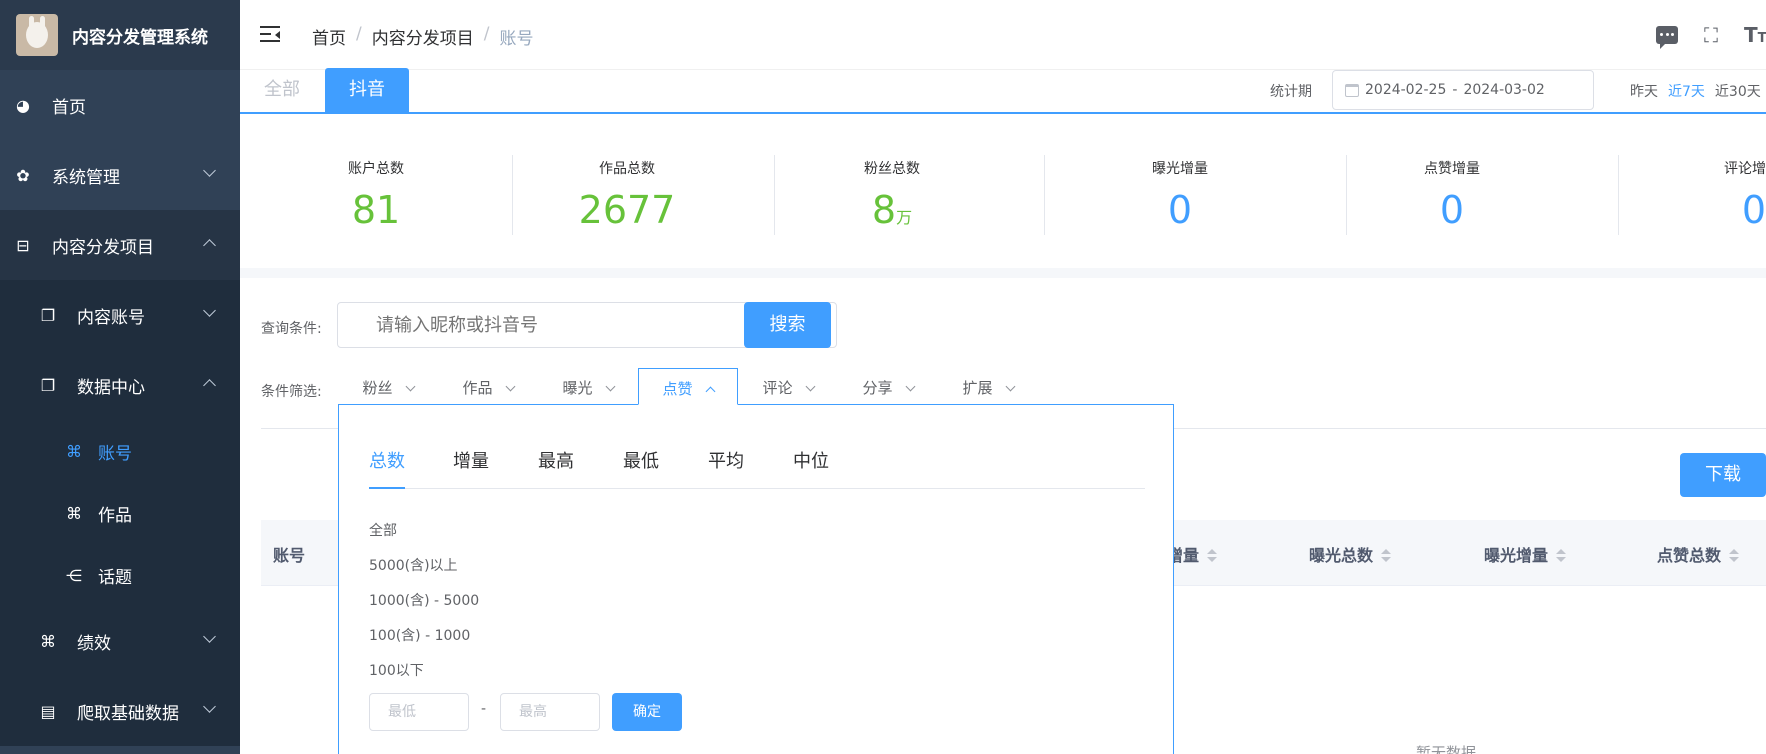 The width and height of the screenshot is (1766, 754). Describe the element at coordinates (556, 468) in the screenshot. I see `tab-max: 最高` at that location.